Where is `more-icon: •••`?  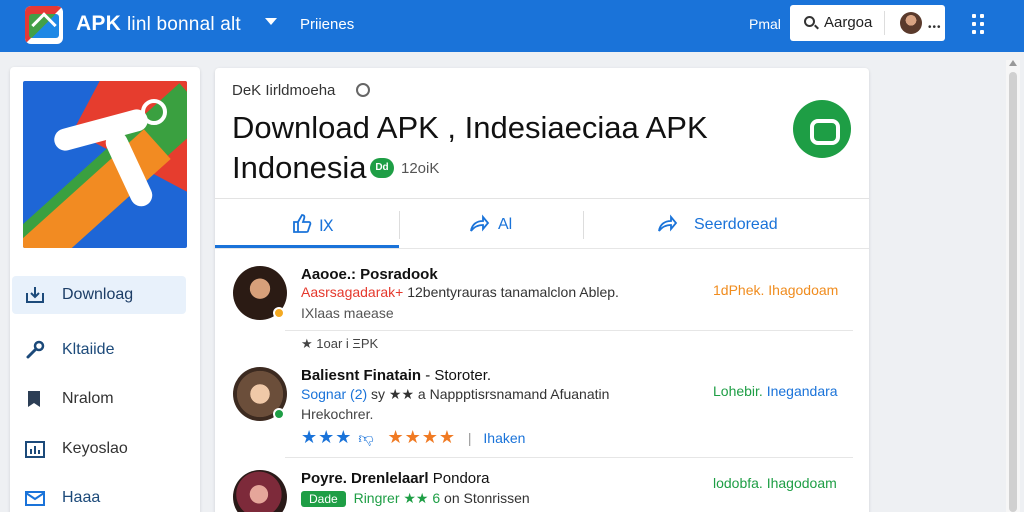 more-icon: ••• is located at coordinates (935, 27).